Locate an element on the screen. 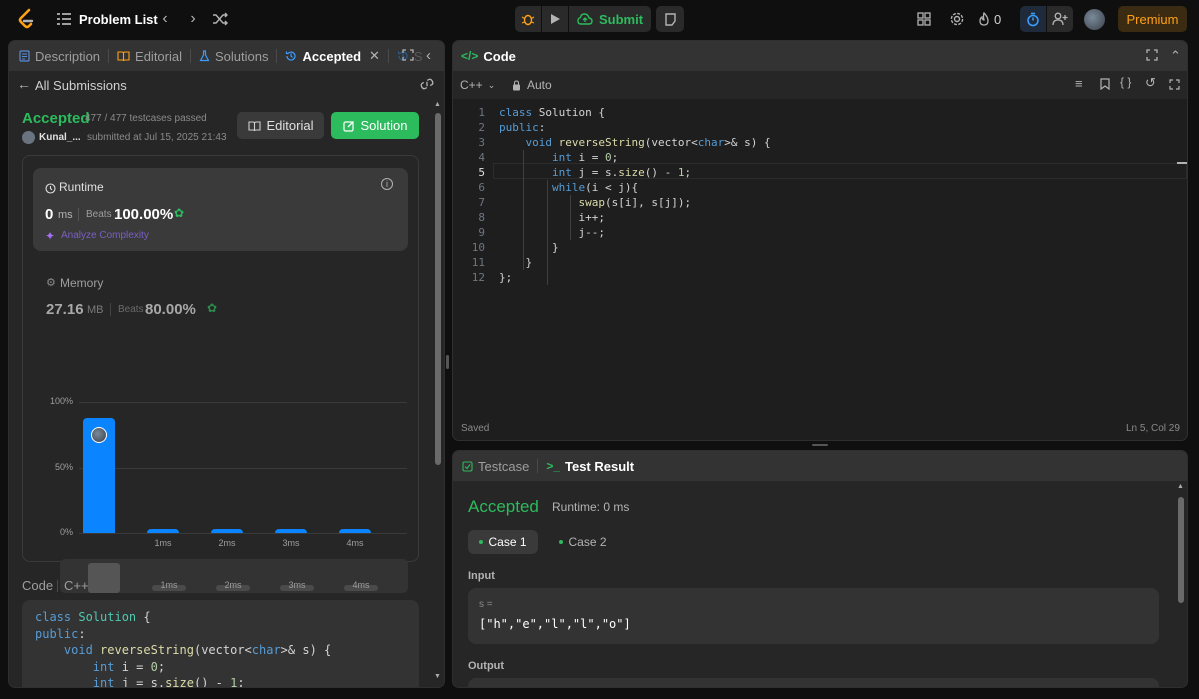 This screenshot has width=1199, height=699. close-tab-icon: ✕ is located at coordinates (374, 56).